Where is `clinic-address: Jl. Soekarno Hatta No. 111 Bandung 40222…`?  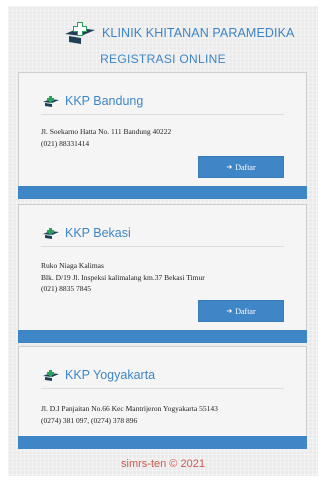
clinic-address: Jl. Soekarno Hatta No. 111 Bandung 40222… is located at coordinates (166, 137).